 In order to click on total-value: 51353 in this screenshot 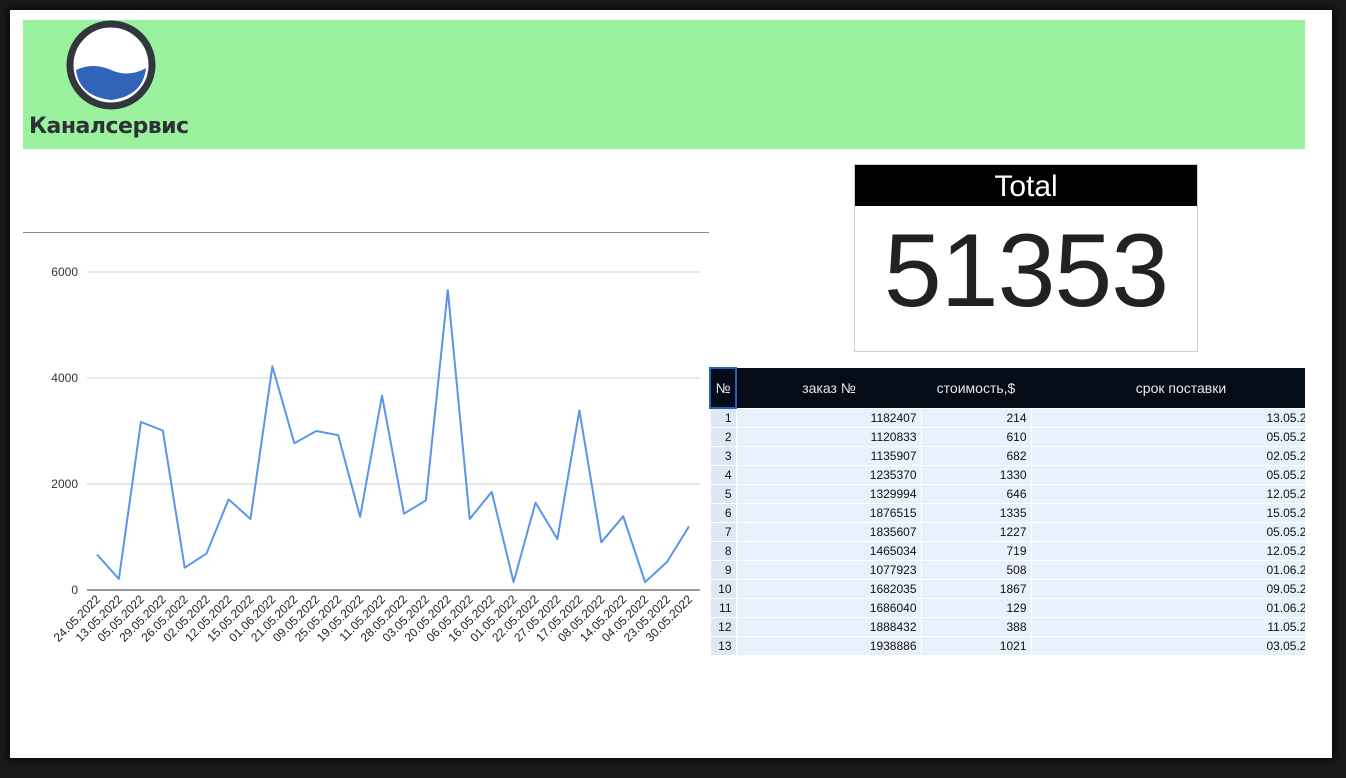, I will do `click(1026, 271)`.